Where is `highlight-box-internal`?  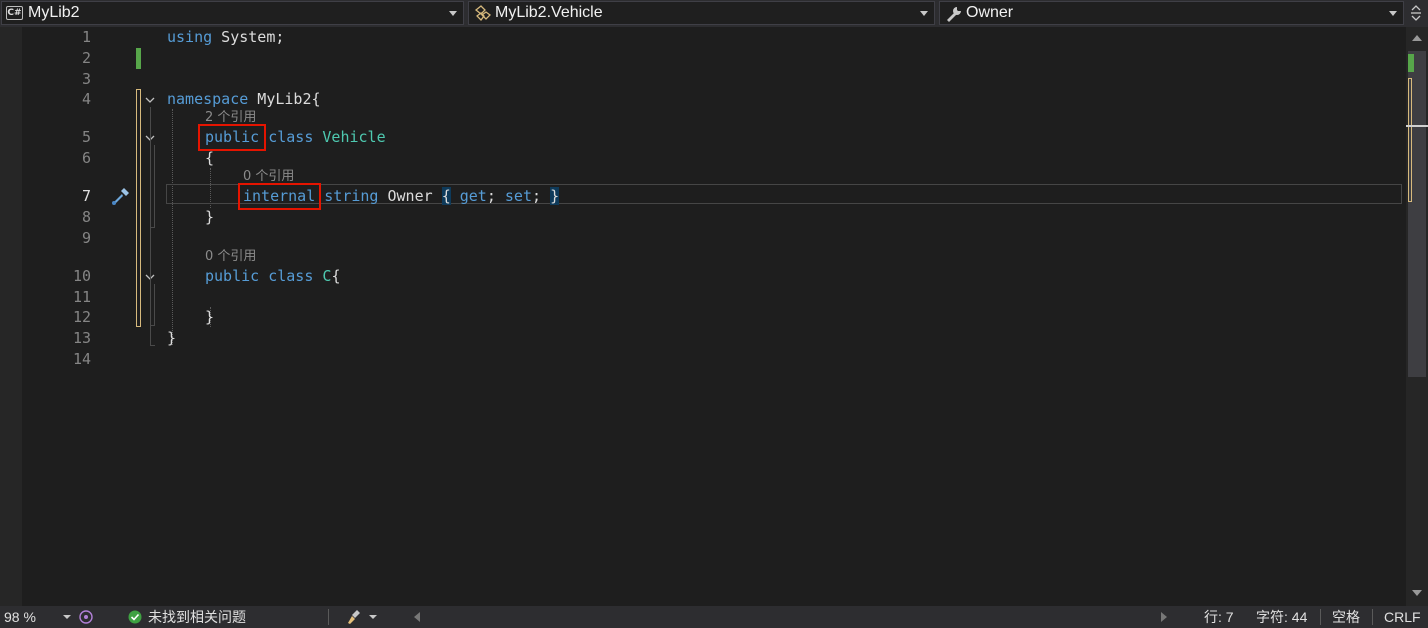 highlight-box-internal is located at coordinates (279, 196).